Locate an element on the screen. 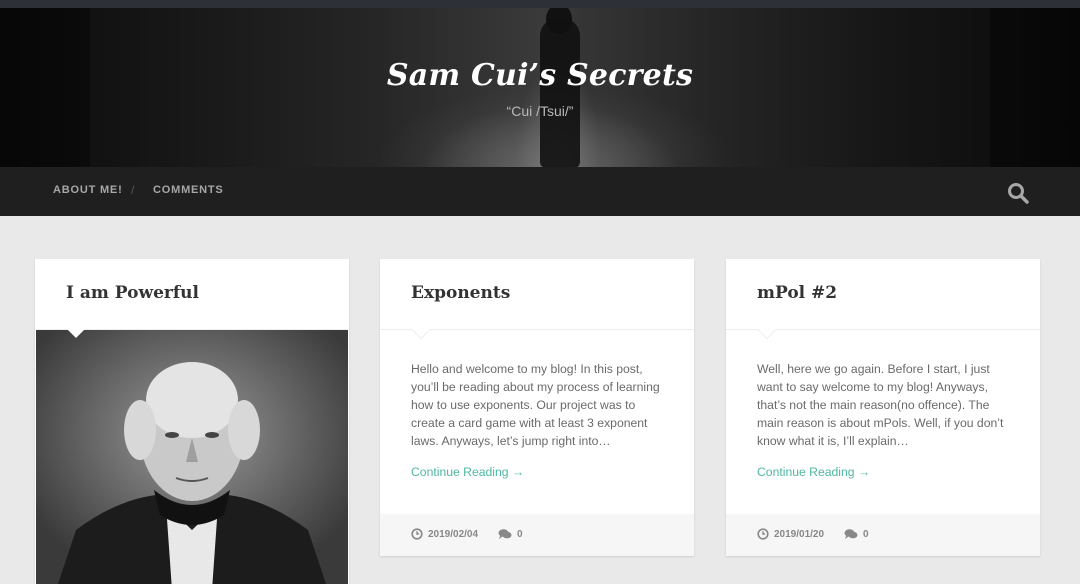 This screenshot has width=1080, height=584. portrait-engraving-image is located at coordinates (192, 457).